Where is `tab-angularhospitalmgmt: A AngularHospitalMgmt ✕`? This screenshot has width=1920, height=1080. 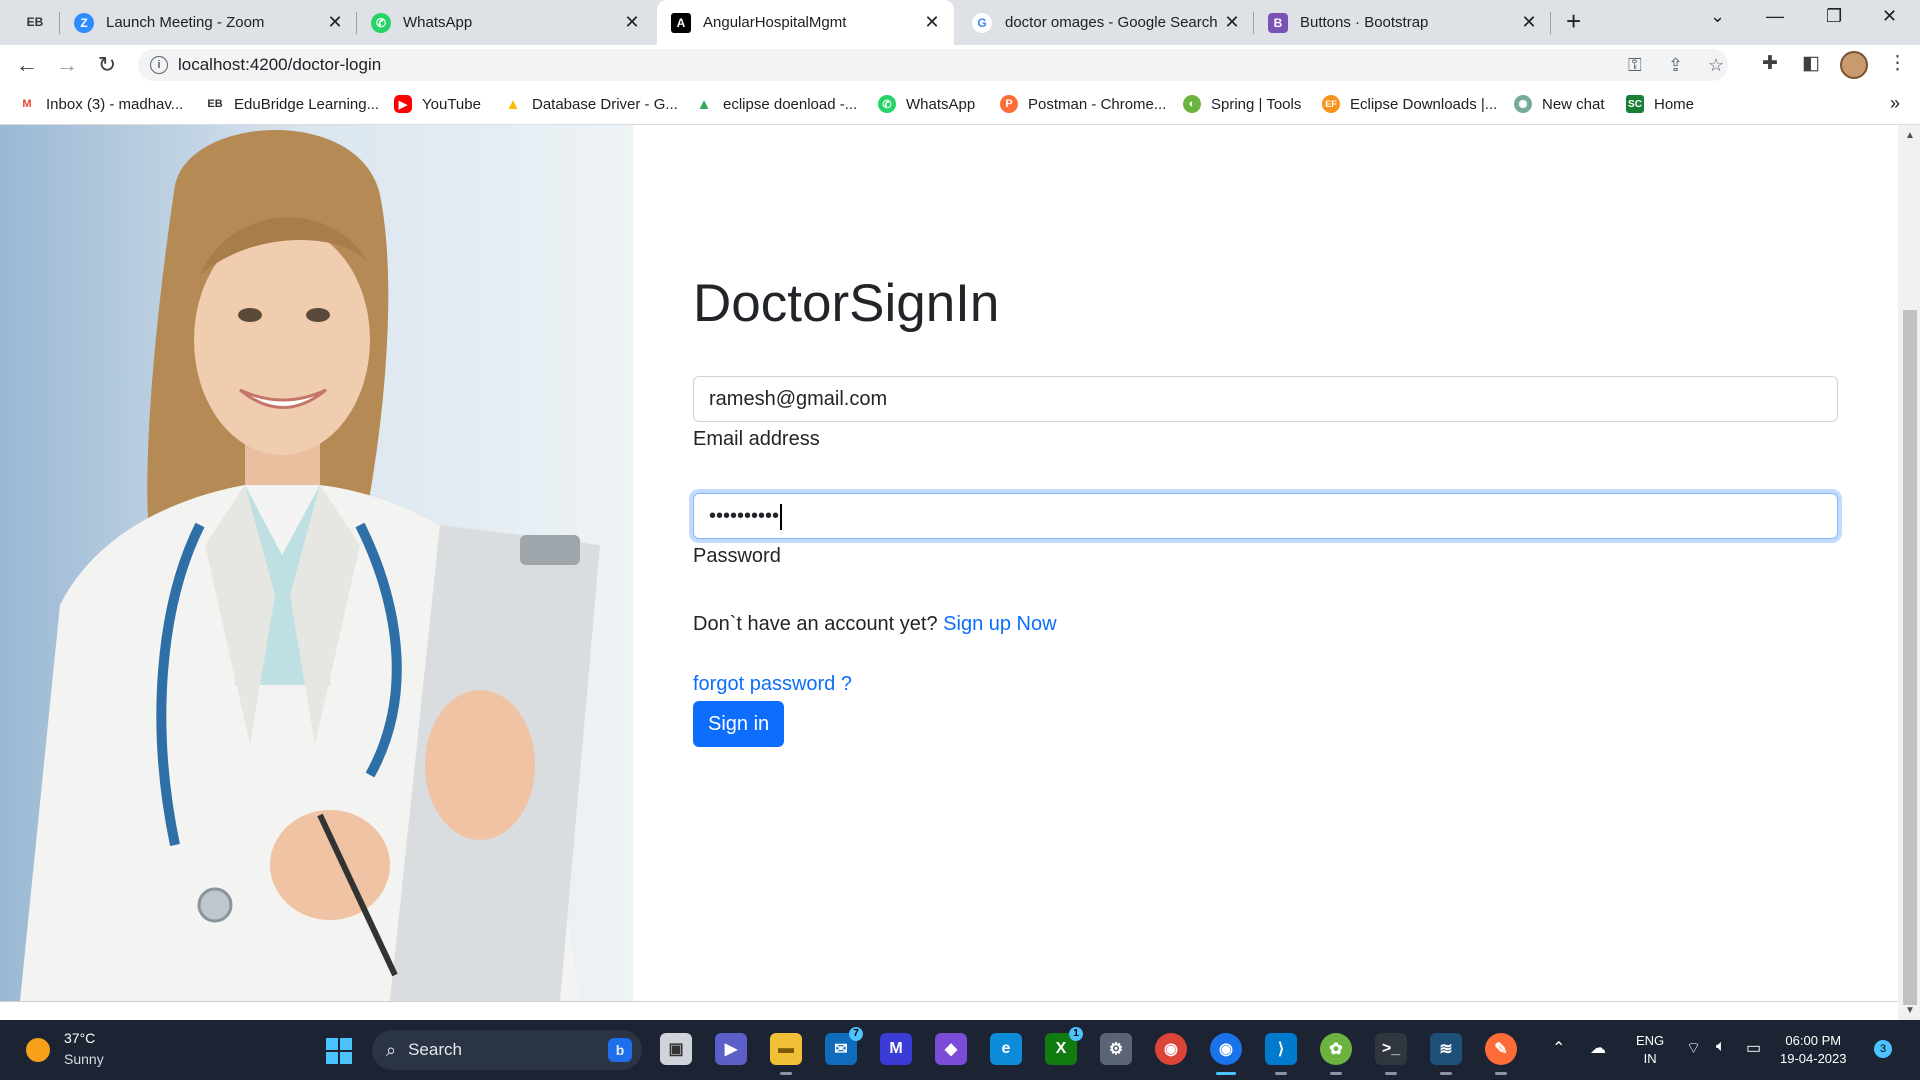
tab-angularhospitalmgmt: A AngularHospitalMgmt ✕ is located at coordinates (805, 22).